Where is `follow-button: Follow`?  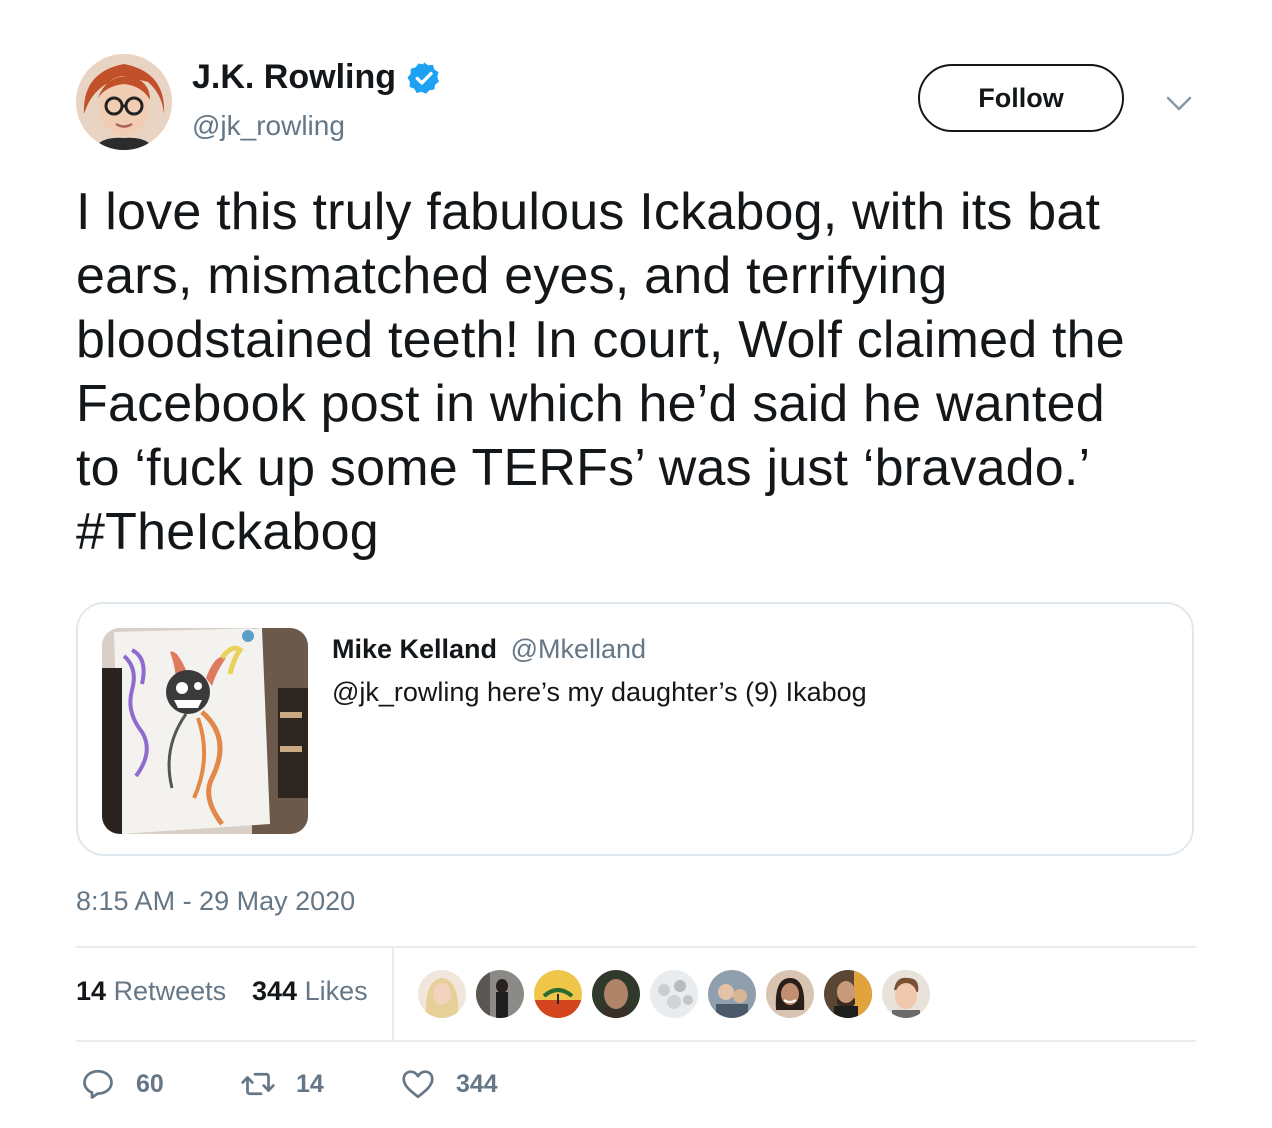
follow-button: Follow is located at coordinates (1021, 98).